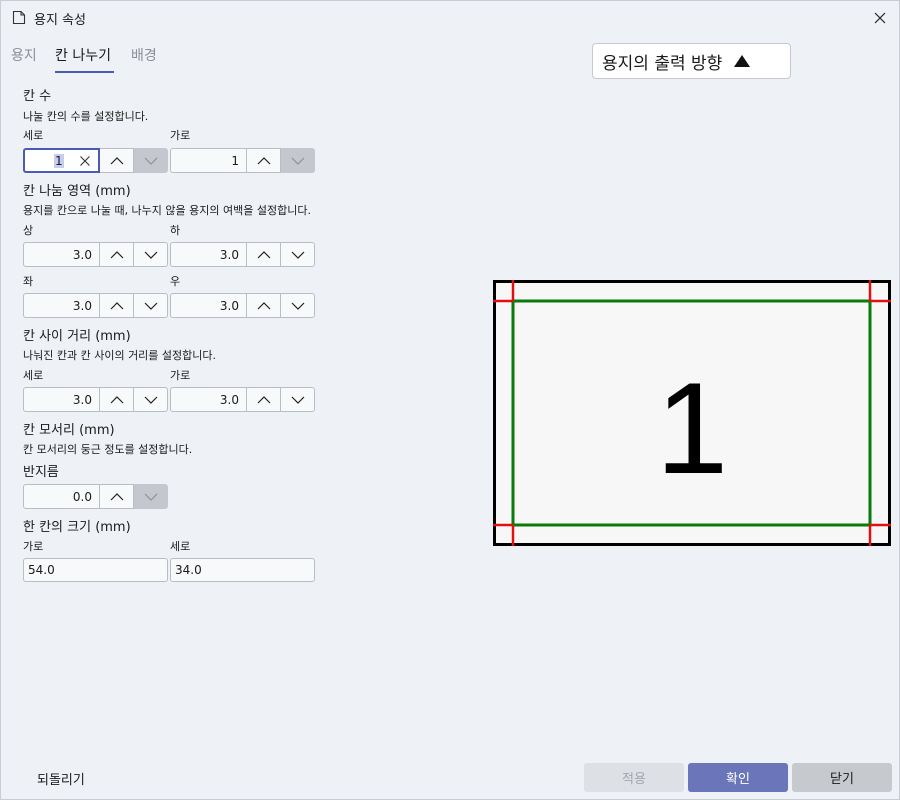 Image resolution: width=900 pixels, height=800 pixels. I want to click on title-bar: 용지 속성, so click(450, 18).